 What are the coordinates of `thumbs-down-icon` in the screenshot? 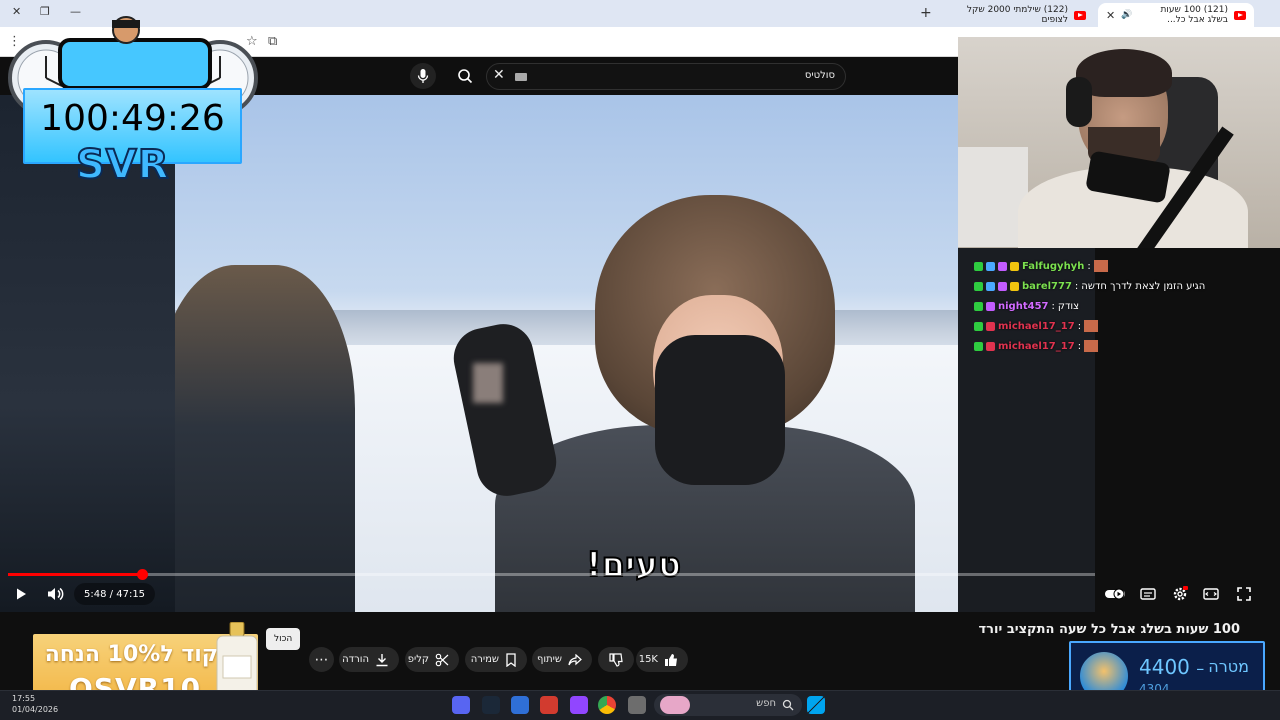 It's located at (616, 659).